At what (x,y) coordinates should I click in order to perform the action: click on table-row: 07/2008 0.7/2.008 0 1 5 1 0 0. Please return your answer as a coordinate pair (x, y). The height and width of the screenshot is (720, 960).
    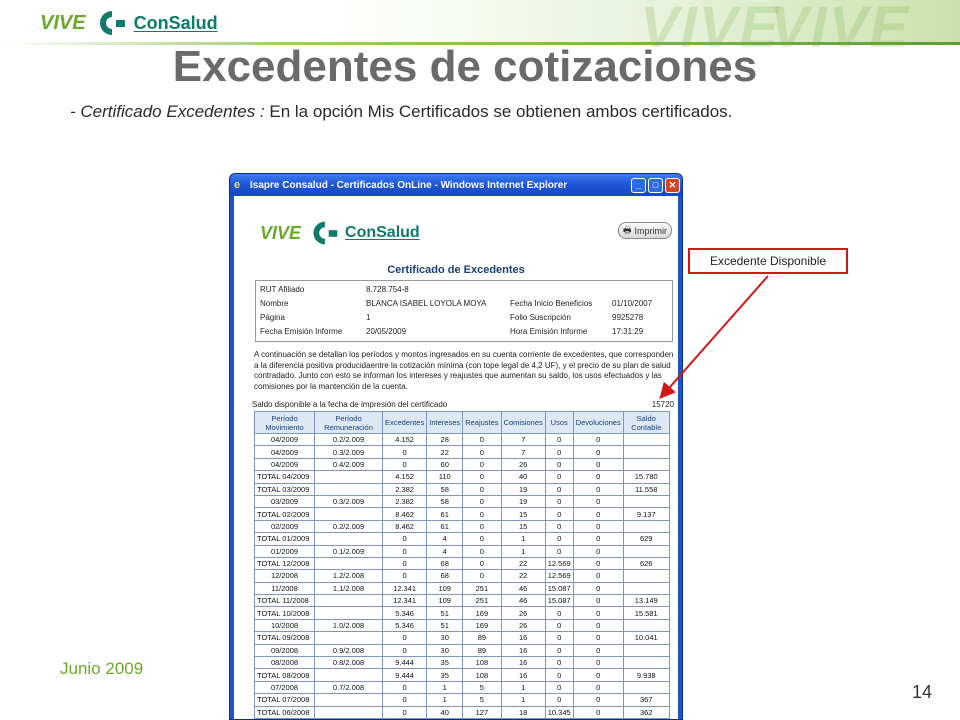
    Looking at the image, I should click on (462, 687).